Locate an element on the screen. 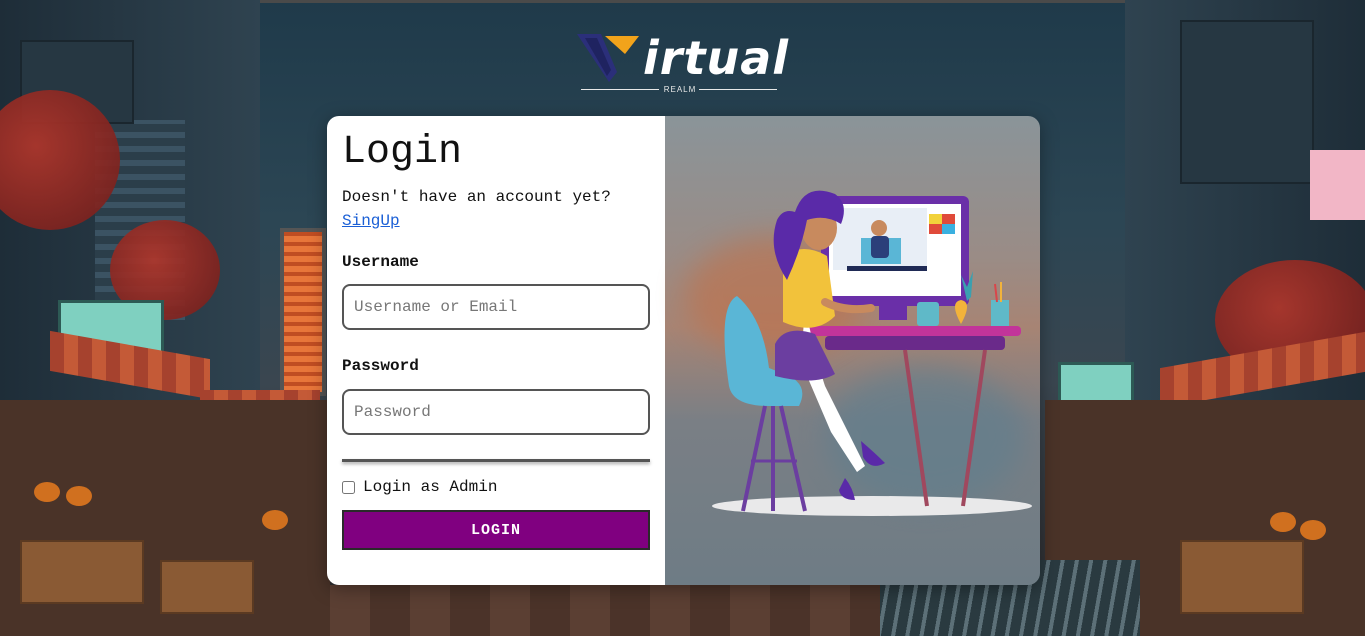 The image size is (1365, 636). admin-checkbox is located at coordinates (348, 487).